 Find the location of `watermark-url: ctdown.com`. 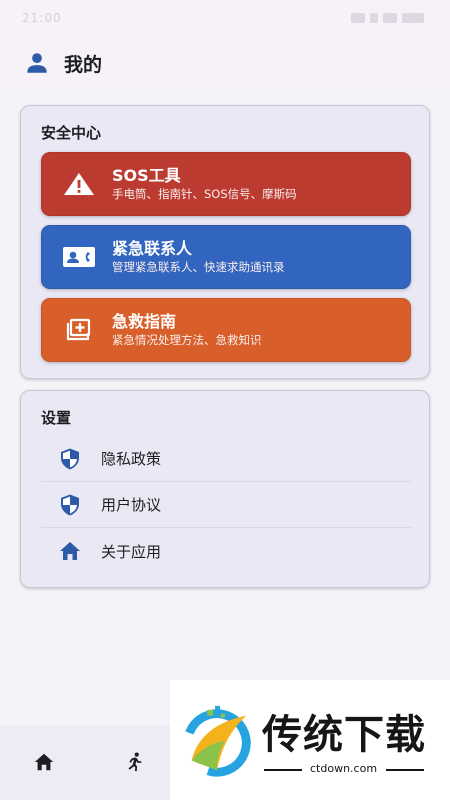

watermark-url: ctdown.com is located at coordinates (344, 768).